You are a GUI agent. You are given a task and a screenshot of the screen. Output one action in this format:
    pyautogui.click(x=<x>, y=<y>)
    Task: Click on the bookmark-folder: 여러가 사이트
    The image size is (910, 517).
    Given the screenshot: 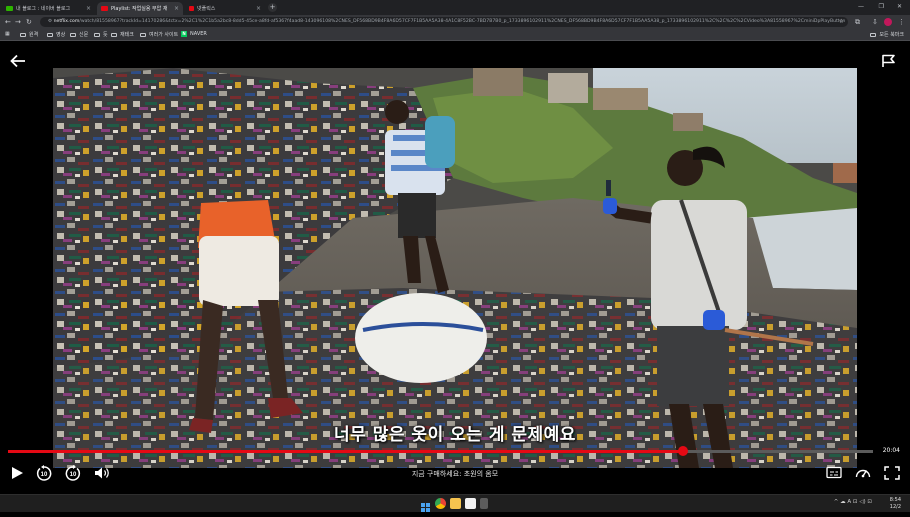 What is the action you would take?
    pyautogui.click(x=159, y=34)
    